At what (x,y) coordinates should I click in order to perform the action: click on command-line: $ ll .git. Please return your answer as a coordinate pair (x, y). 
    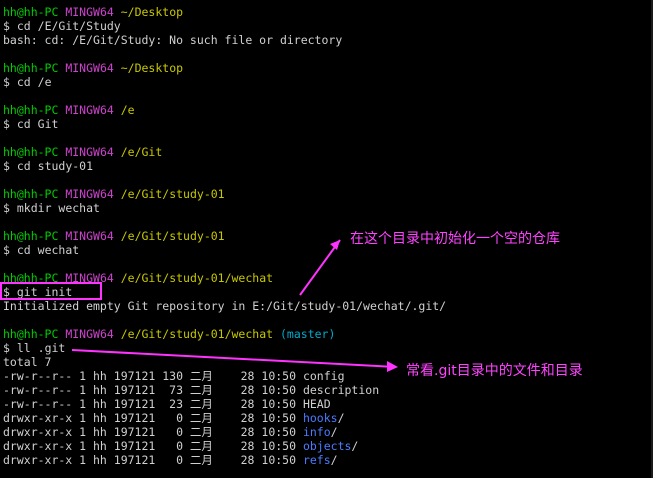
    Looking at the image, I should click on (34, 348).